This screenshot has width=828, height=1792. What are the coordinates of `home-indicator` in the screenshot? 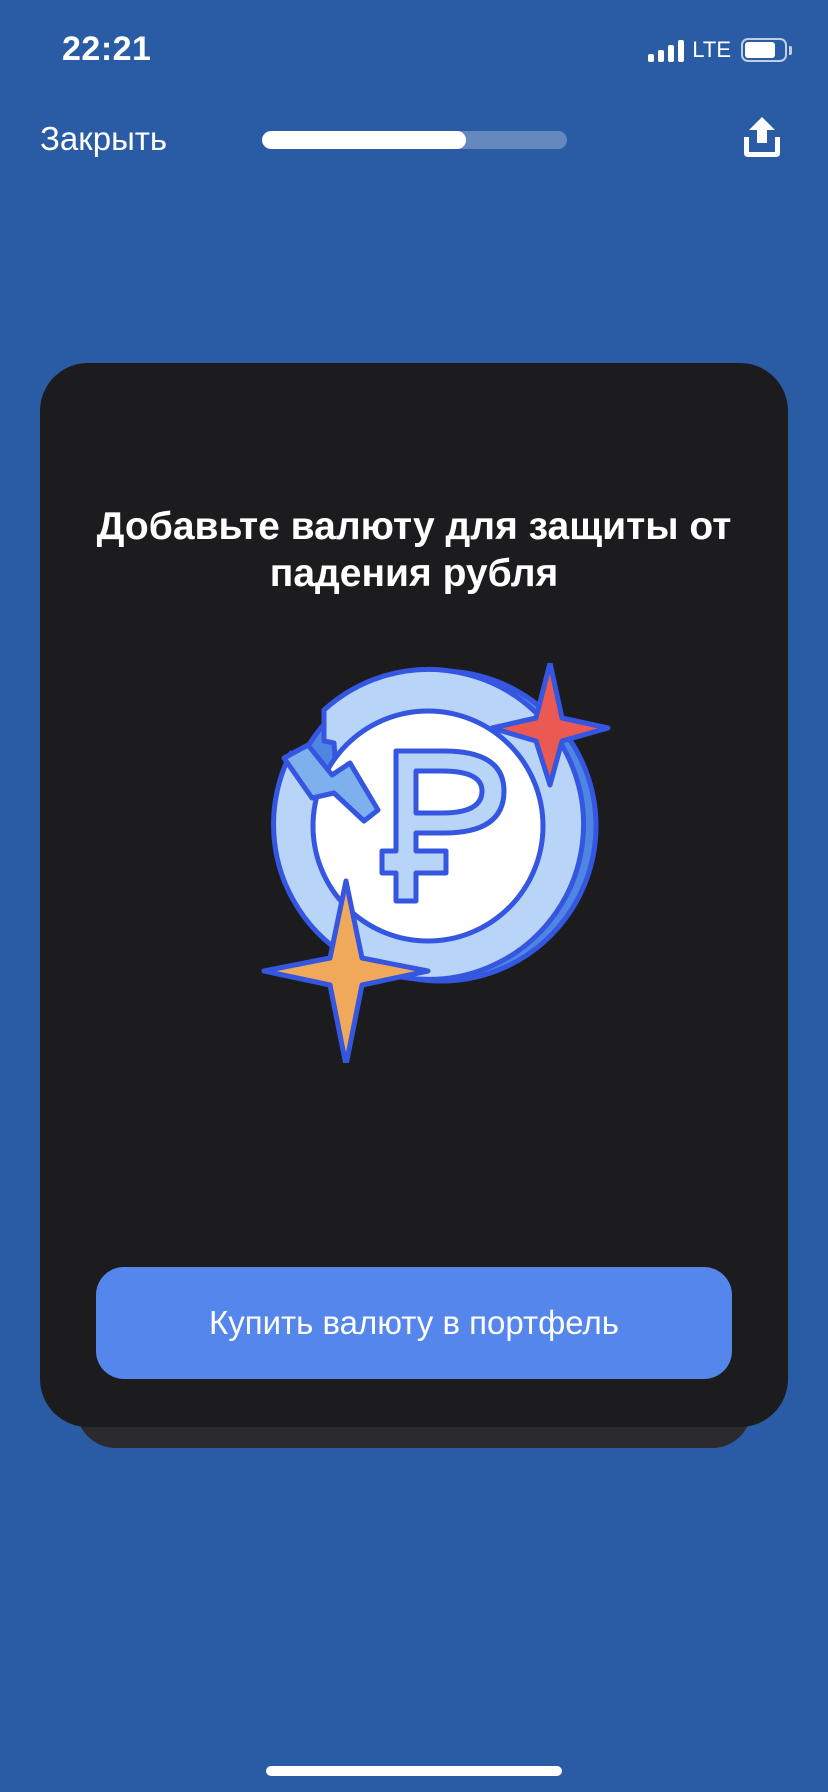 It's located at (414, 1771).